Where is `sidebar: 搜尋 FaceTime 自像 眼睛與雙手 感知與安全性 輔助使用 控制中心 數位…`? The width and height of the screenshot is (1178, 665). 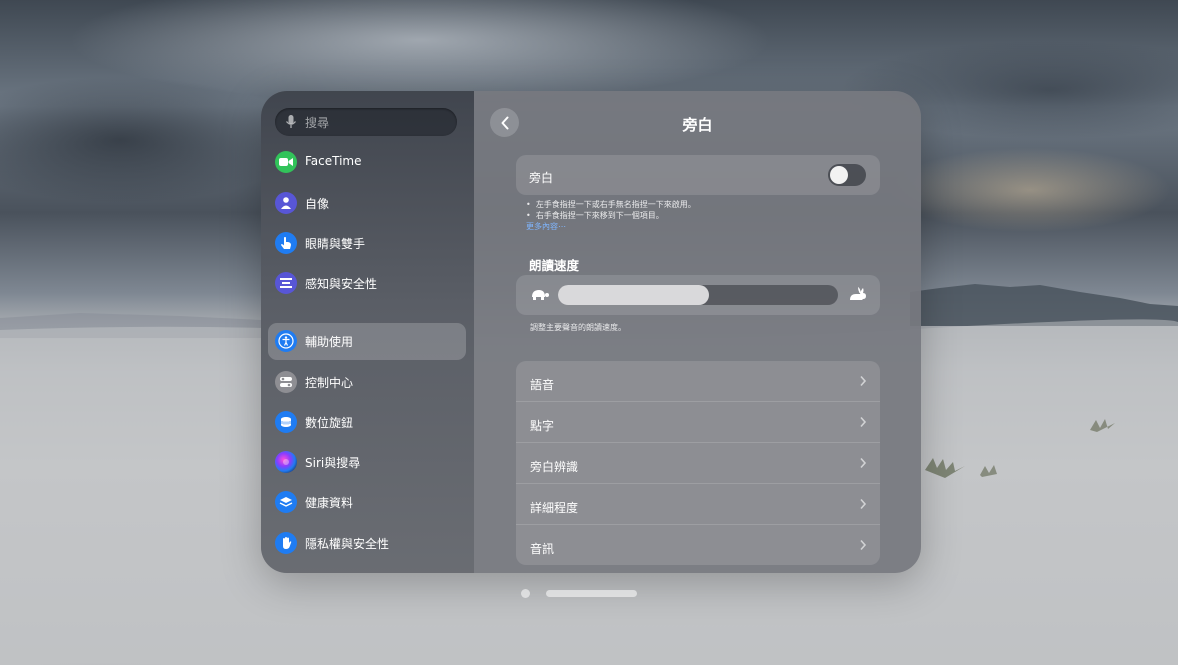 sidebar: 搜尋 FaceTime 自像 眼睛與雙手 感知與安全性 輔助使用 控制中心 數位… is located at coordinates (367, 332).